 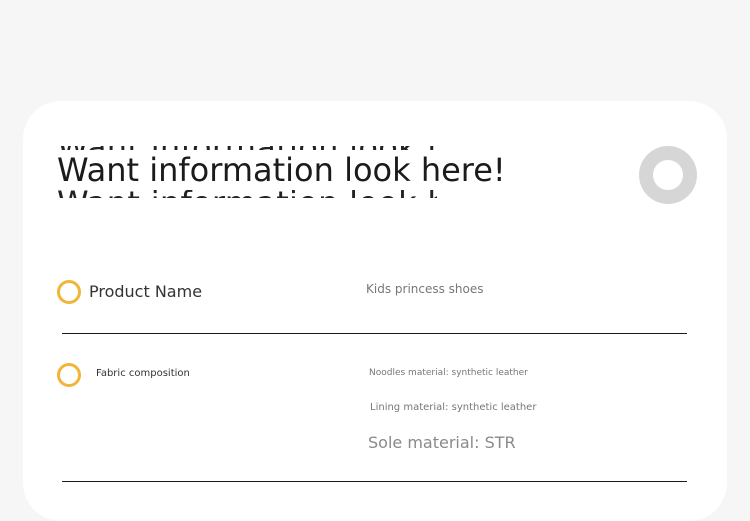 I want to click on page-title: Want information look here!, so click(x=282, y=170).